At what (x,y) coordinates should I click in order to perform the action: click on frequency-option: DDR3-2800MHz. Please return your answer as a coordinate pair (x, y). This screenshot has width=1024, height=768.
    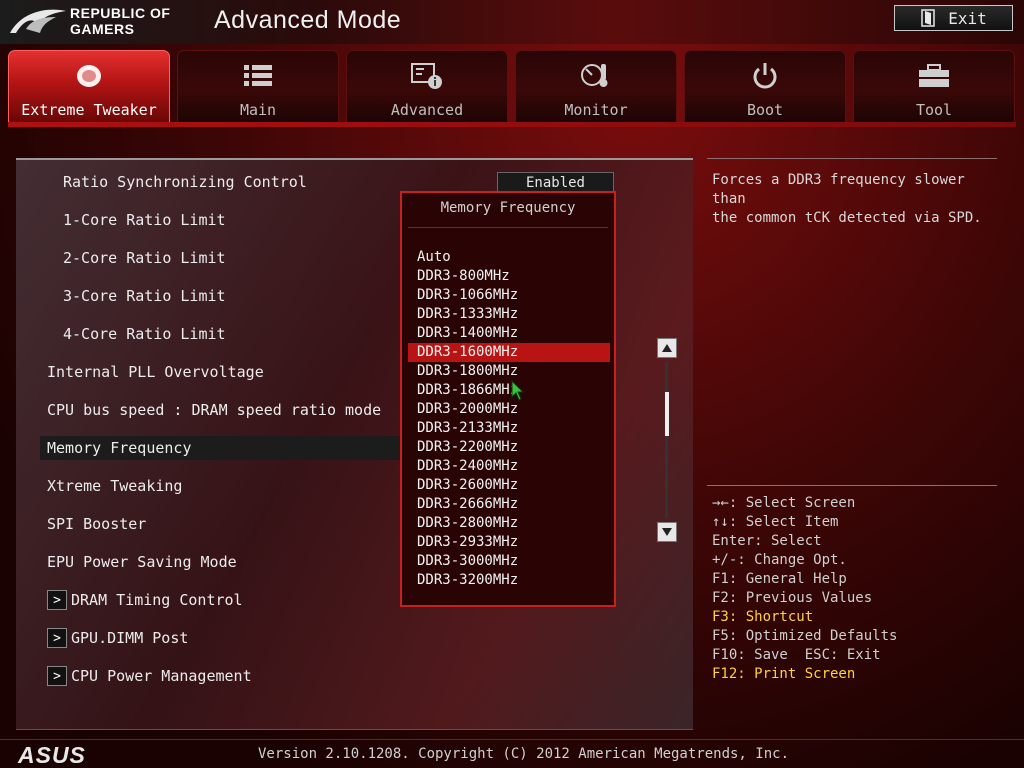
    Looking at the image, I should click on (509, 523).